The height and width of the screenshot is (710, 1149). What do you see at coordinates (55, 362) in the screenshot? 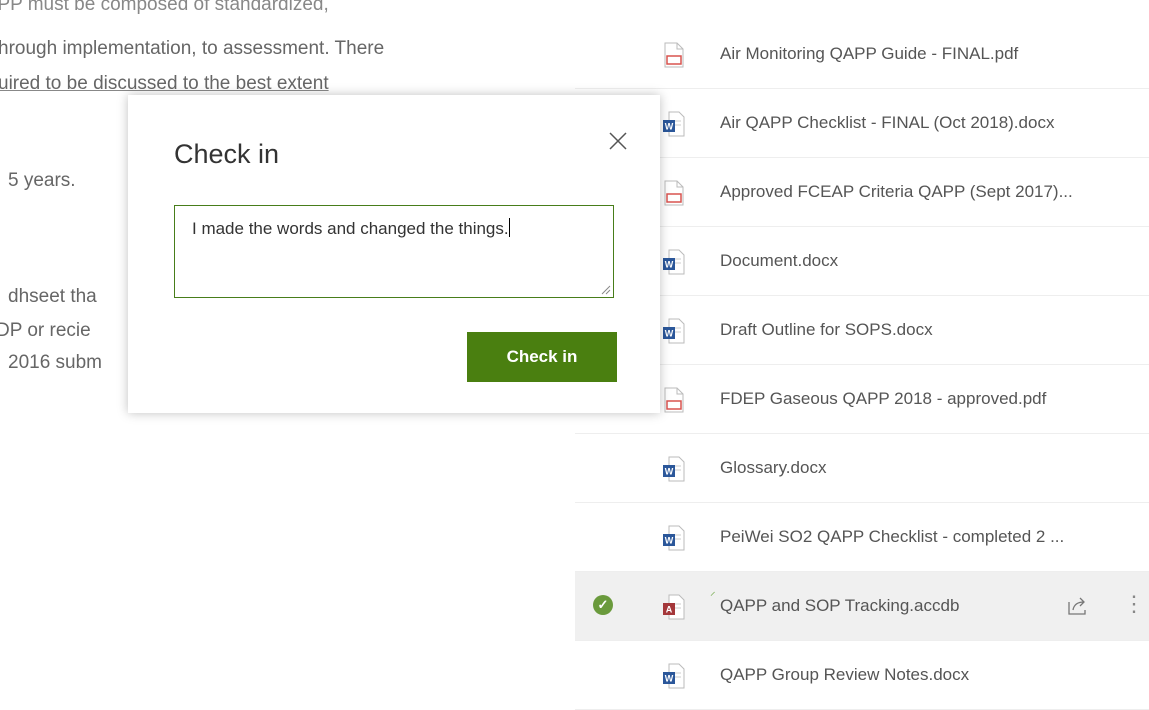
I see `background-paragraph-line: 2016 subm` at bounding box center [55, 362].